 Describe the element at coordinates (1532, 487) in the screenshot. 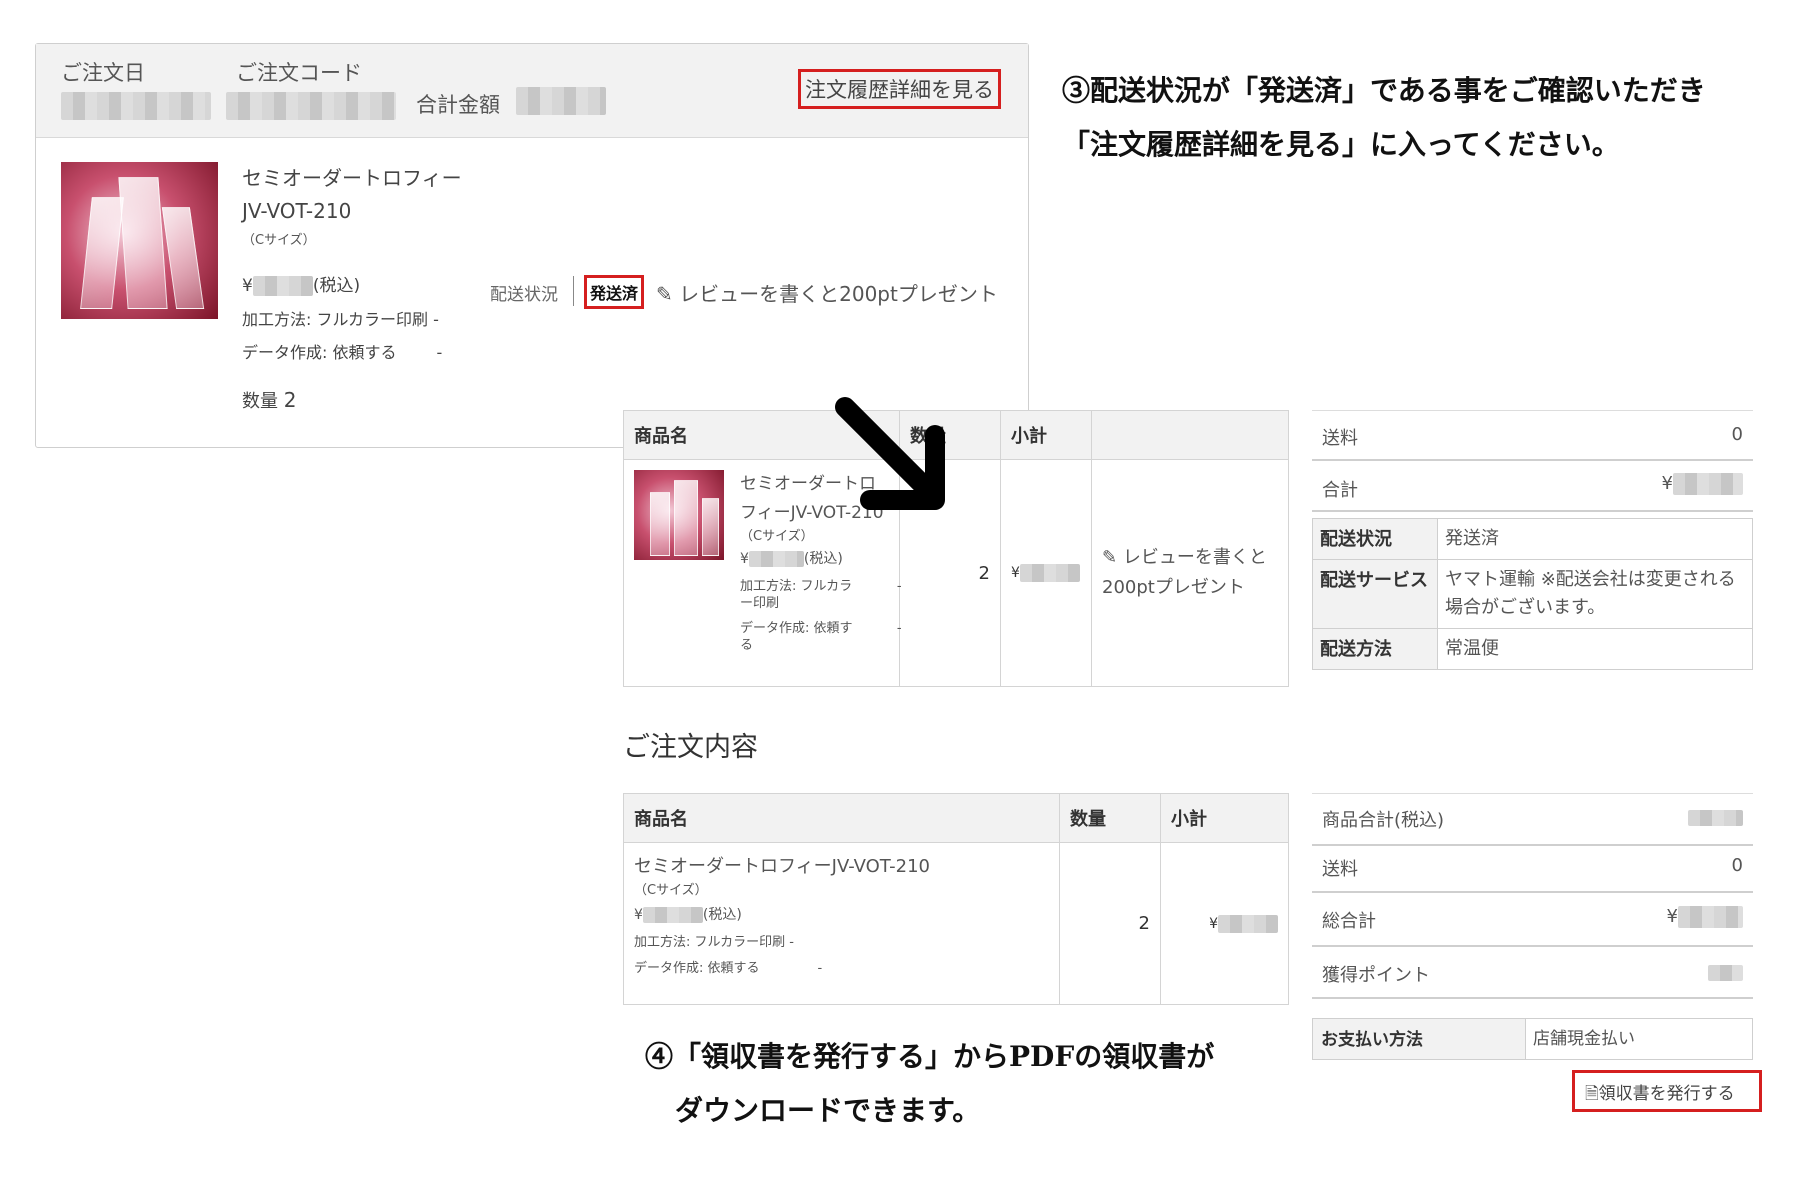

I see `summary-total: 合計 ¥` at that location.